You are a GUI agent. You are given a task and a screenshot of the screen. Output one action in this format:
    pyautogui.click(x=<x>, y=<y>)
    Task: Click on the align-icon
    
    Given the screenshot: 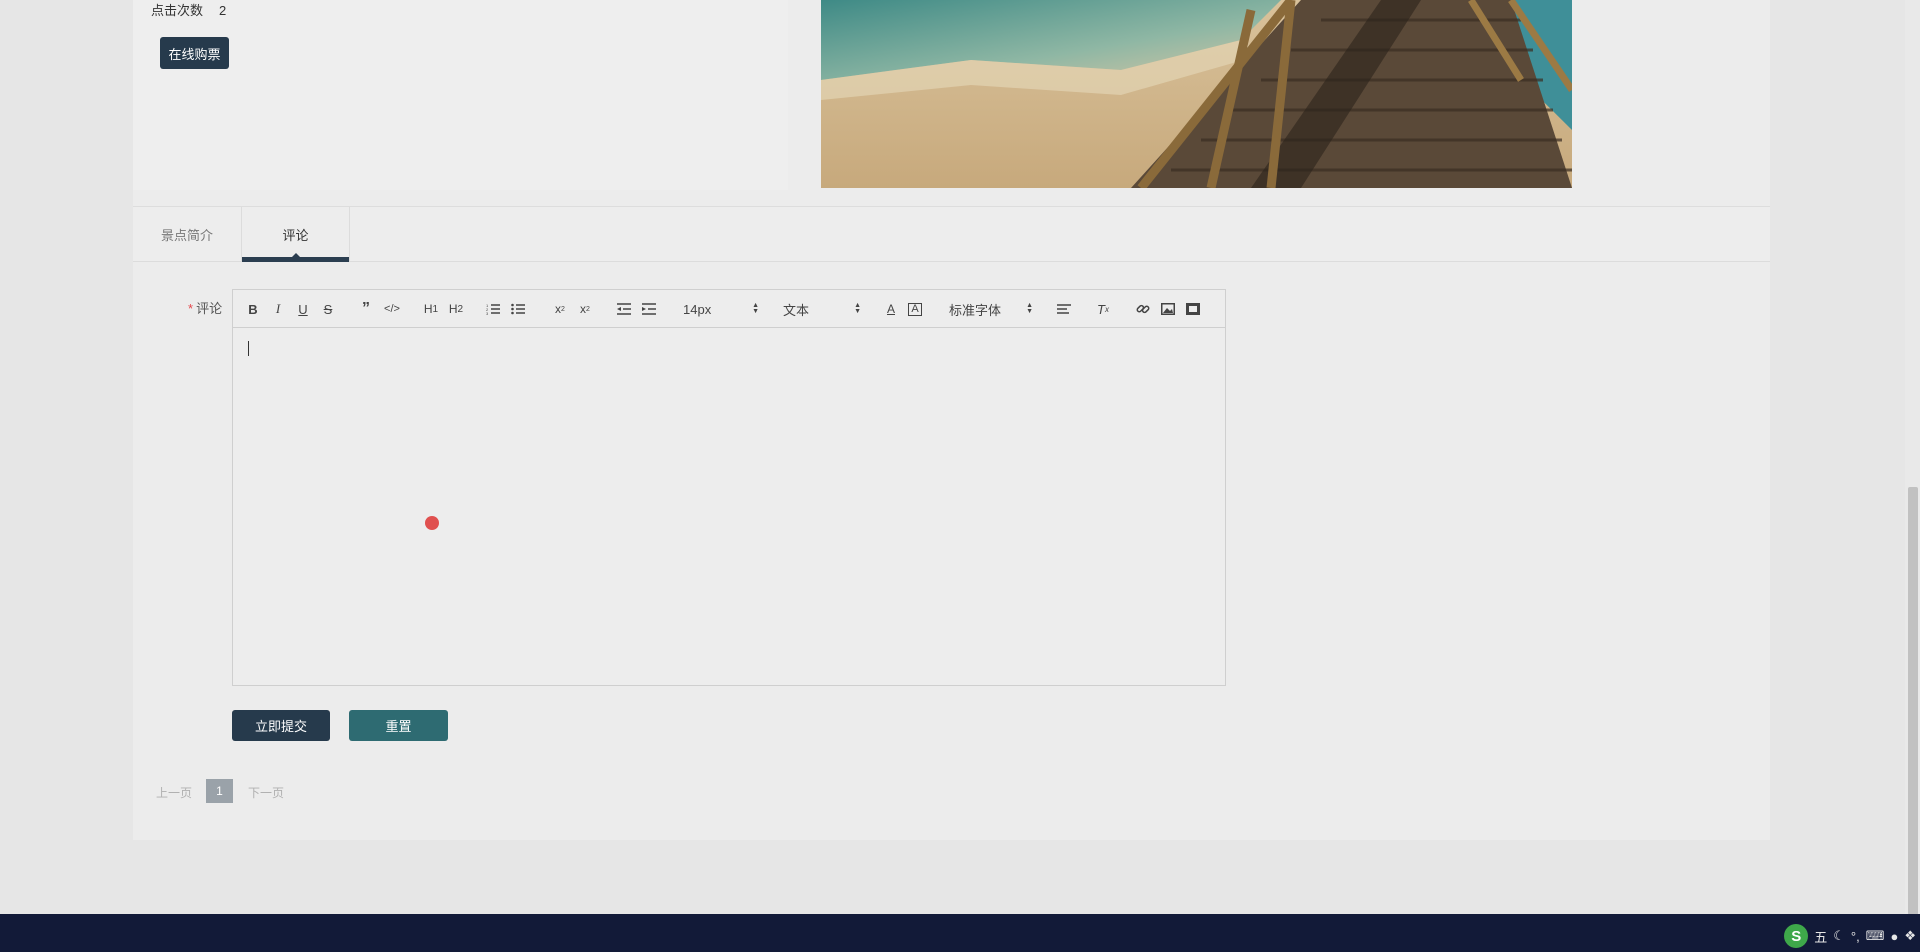 What is the action you would take?
    pyautogui.click(x=1064, y=309)
    